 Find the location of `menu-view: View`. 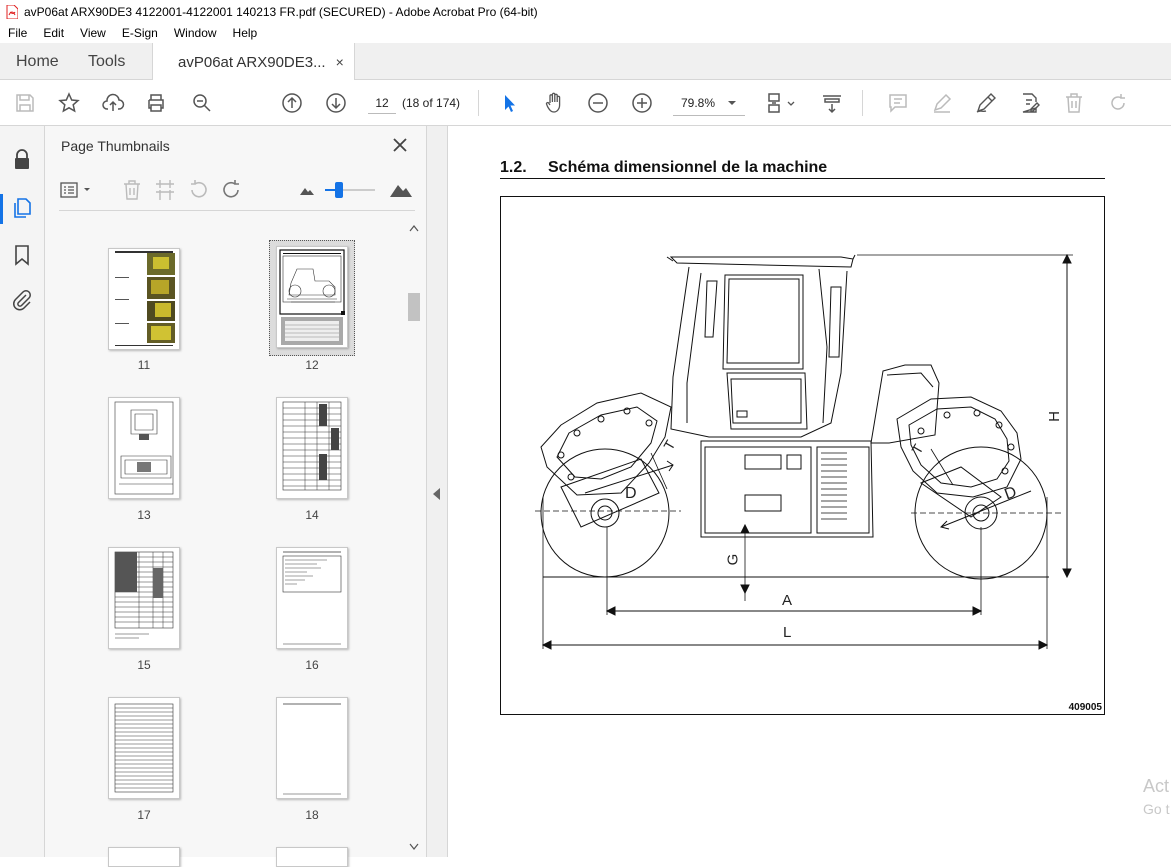

menu-view: View is located at coordinates (93, 33).